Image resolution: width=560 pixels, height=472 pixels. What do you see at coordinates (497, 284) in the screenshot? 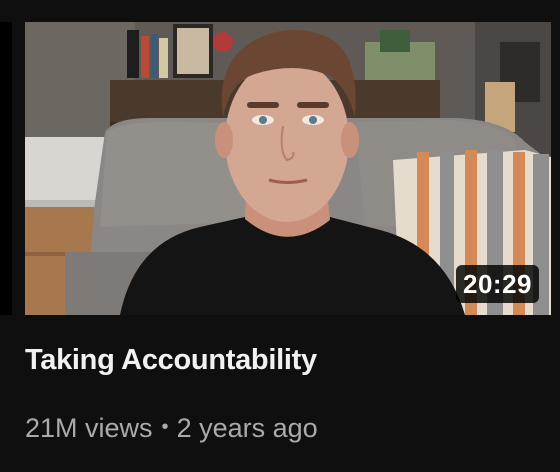
I see `duration-badge: 20:29` at bounding box center [497, 284].